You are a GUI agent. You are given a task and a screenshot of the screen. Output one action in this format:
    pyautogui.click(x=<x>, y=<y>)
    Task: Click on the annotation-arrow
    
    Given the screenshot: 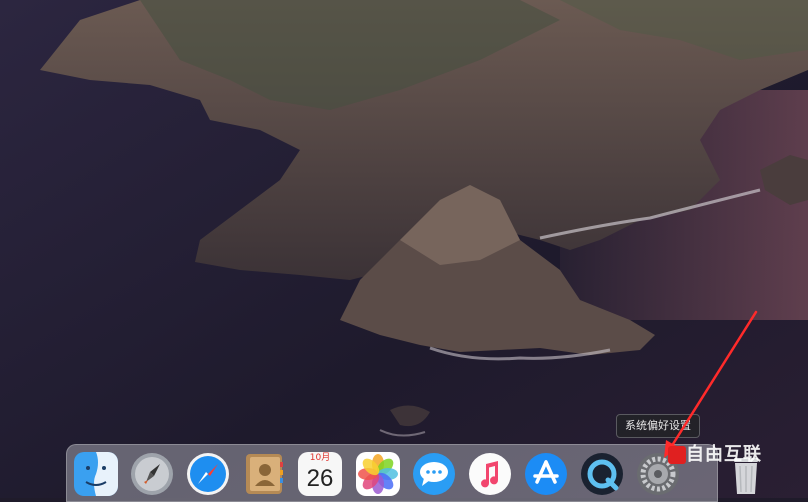 What is the action you would take?
    pyautogui.click(x=711, y=384)
    